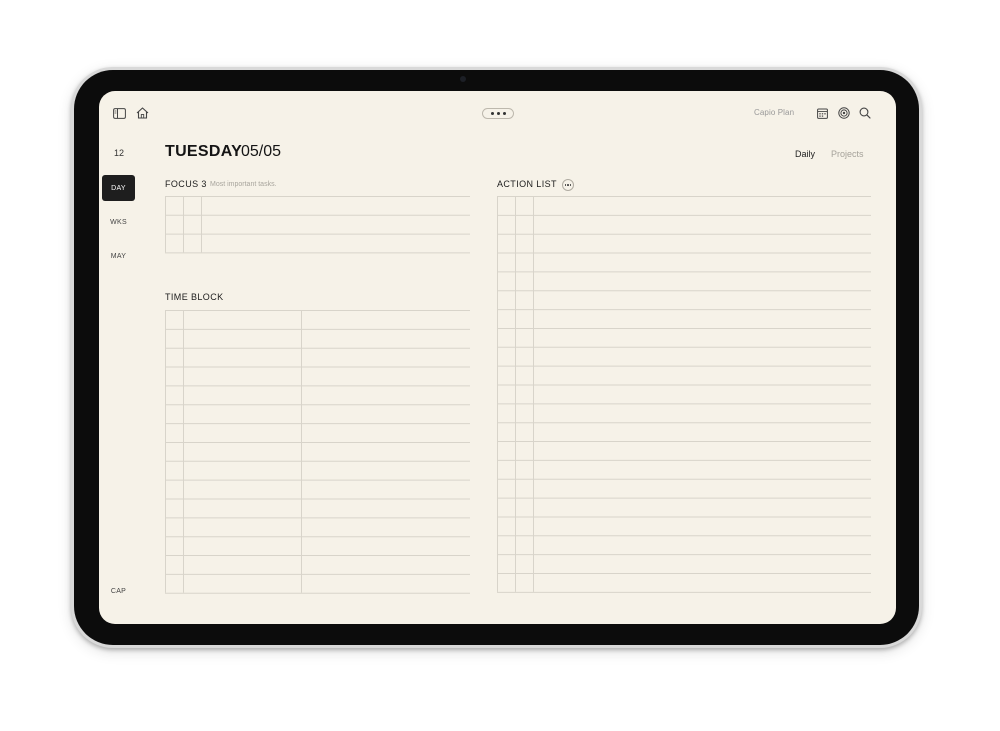  Describe the element at coordinates (527, 184) in the screenshot. I see `action-list-title: ACTION LIST` at that location.